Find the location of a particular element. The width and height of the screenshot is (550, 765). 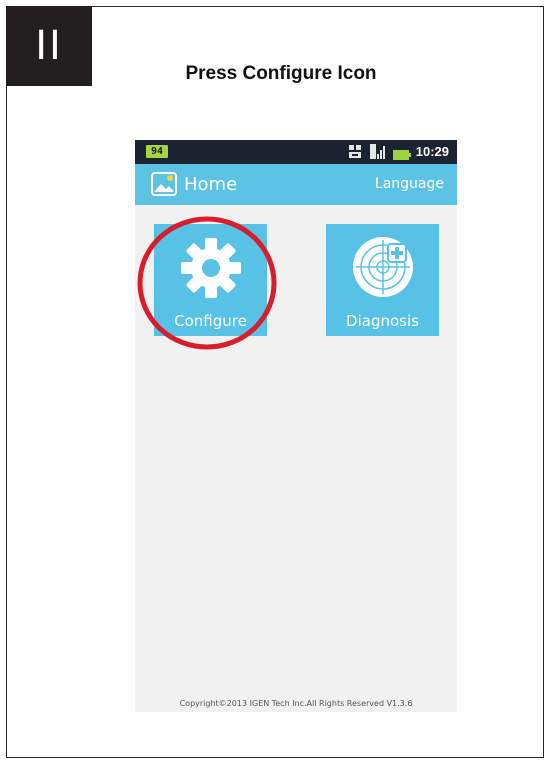

app-title: Home is located at coordinates (211, 184).